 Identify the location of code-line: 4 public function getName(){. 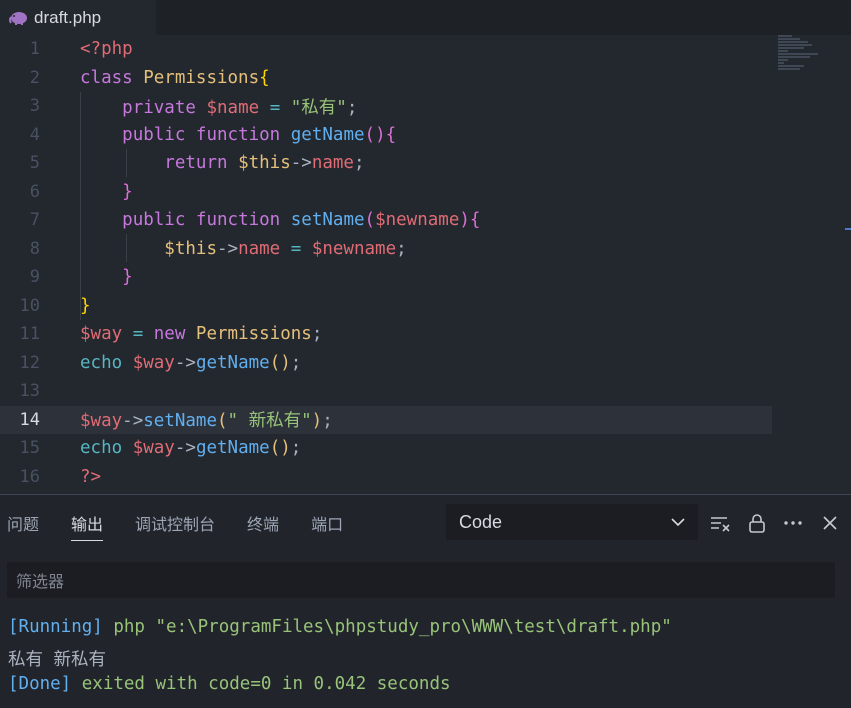
(386, 135).